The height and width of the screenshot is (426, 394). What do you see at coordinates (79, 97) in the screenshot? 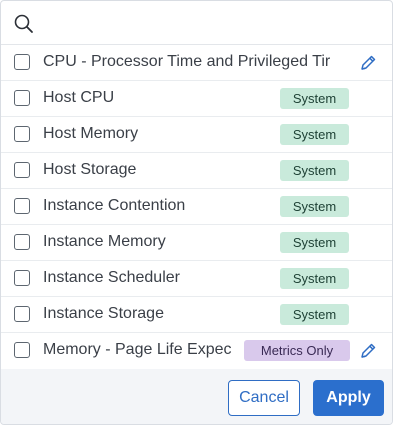
I see `item-label: Host CPU` at bounding box center [79, 97].